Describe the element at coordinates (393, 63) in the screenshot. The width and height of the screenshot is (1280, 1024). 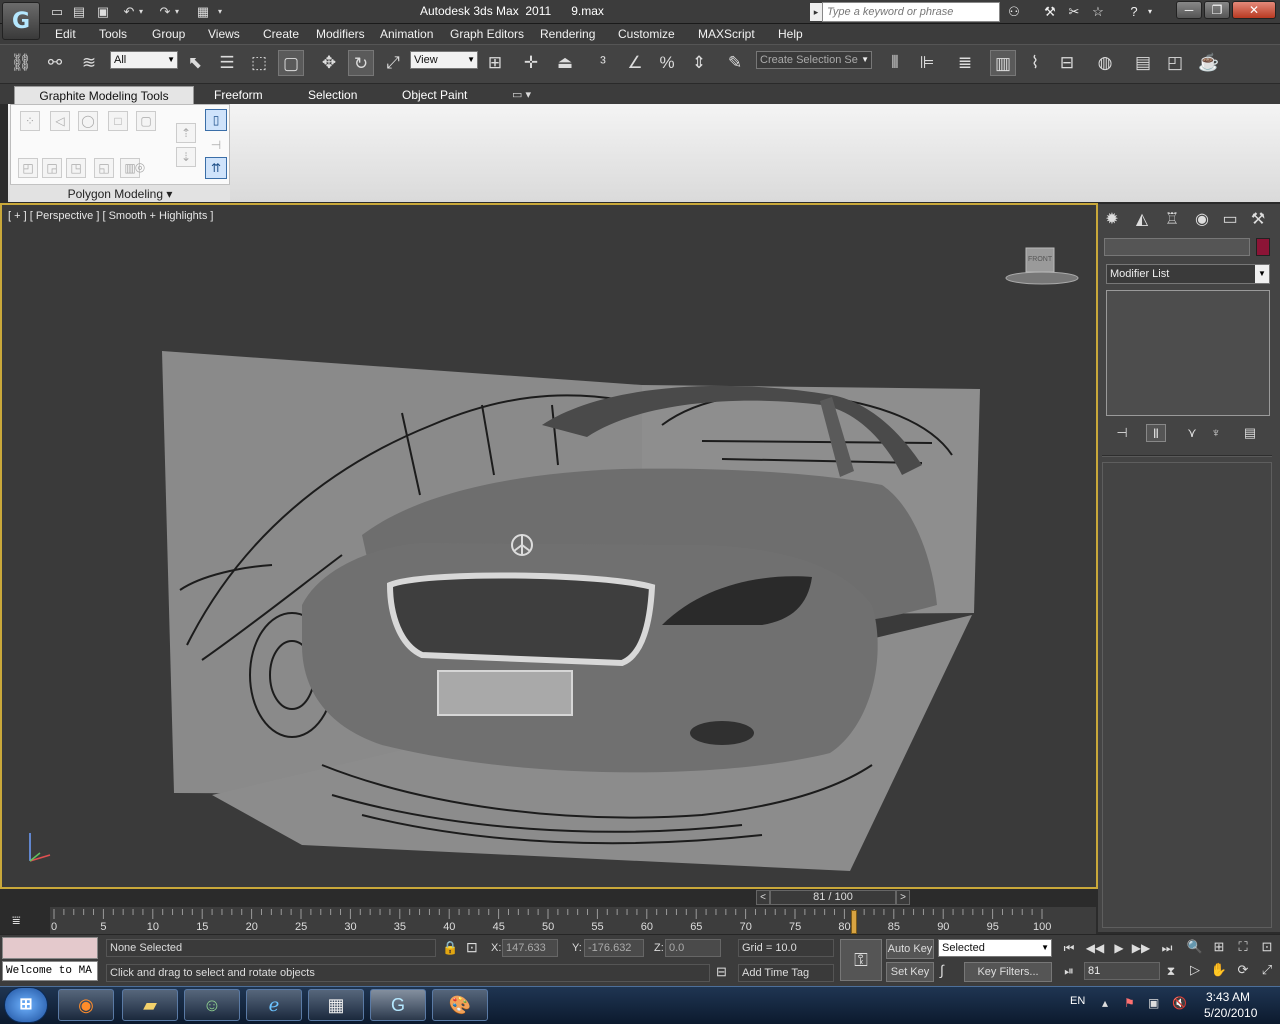
I see `select-and-scale-icon: ⤢` at that location.